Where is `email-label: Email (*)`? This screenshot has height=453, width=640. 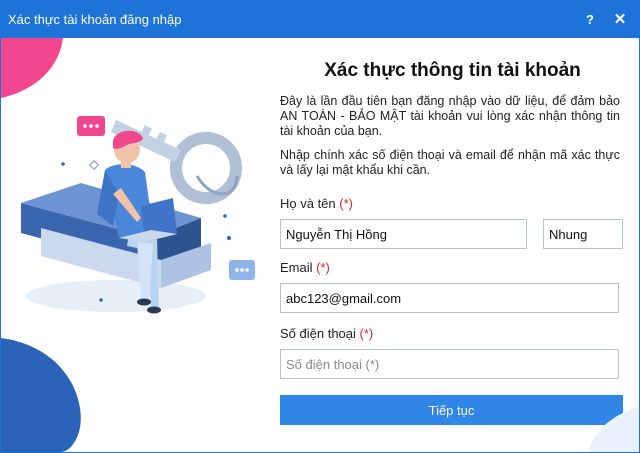
email-label: Email (*) is located at coordinates (305, 267).